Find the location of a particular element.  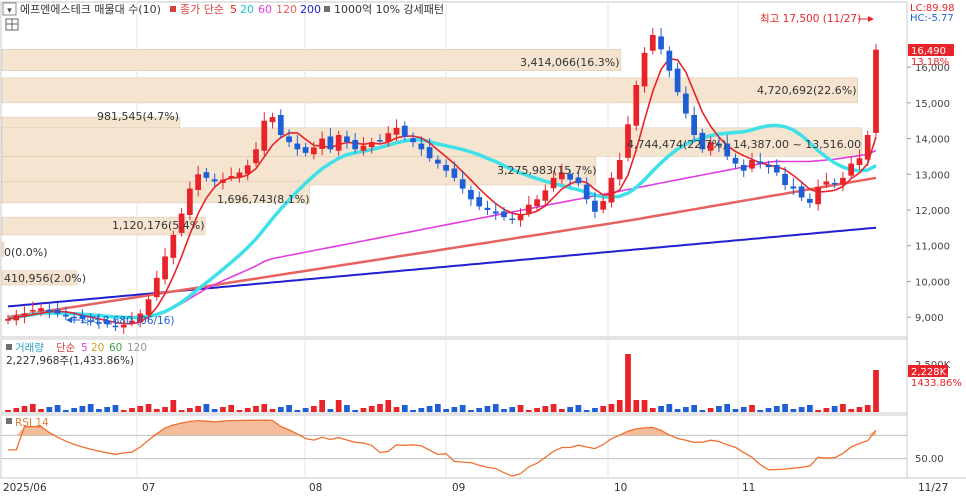

volume-ma-5: 5 is located at coordinates (84, 348).